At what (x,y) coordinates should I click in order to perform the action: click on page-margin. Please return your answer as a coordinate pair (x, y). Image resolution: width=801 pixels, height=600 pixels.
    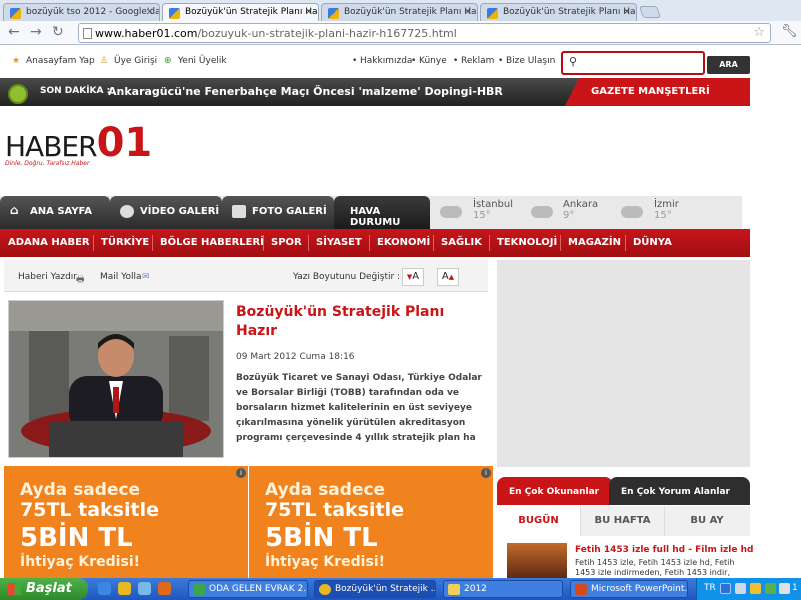
    Looking at the image, I should click on (775, 312).